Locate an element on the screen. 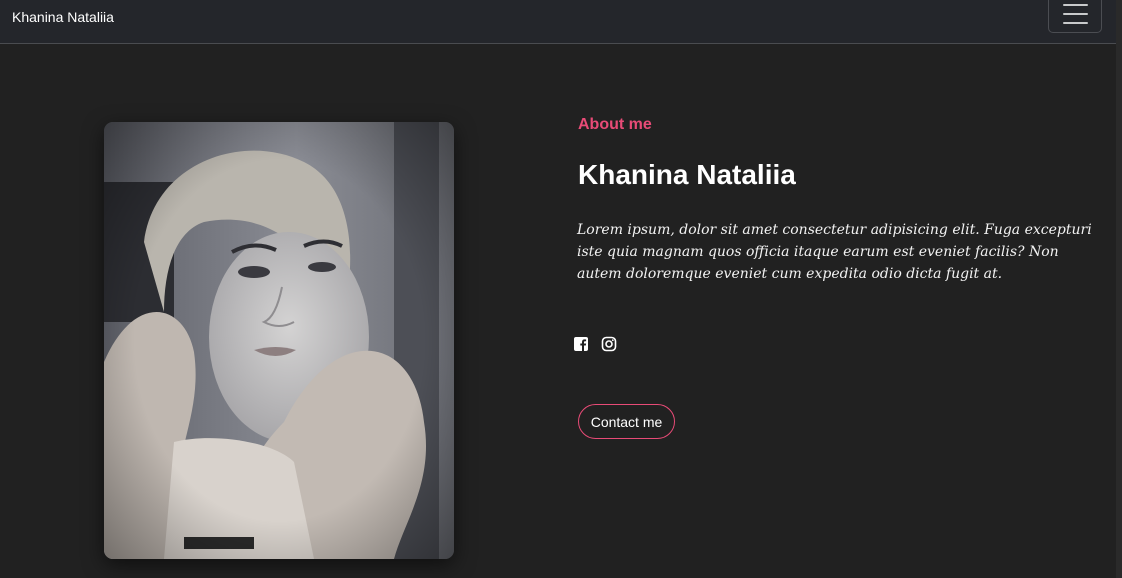  facebook-icon is located at coordinates (581, 344).